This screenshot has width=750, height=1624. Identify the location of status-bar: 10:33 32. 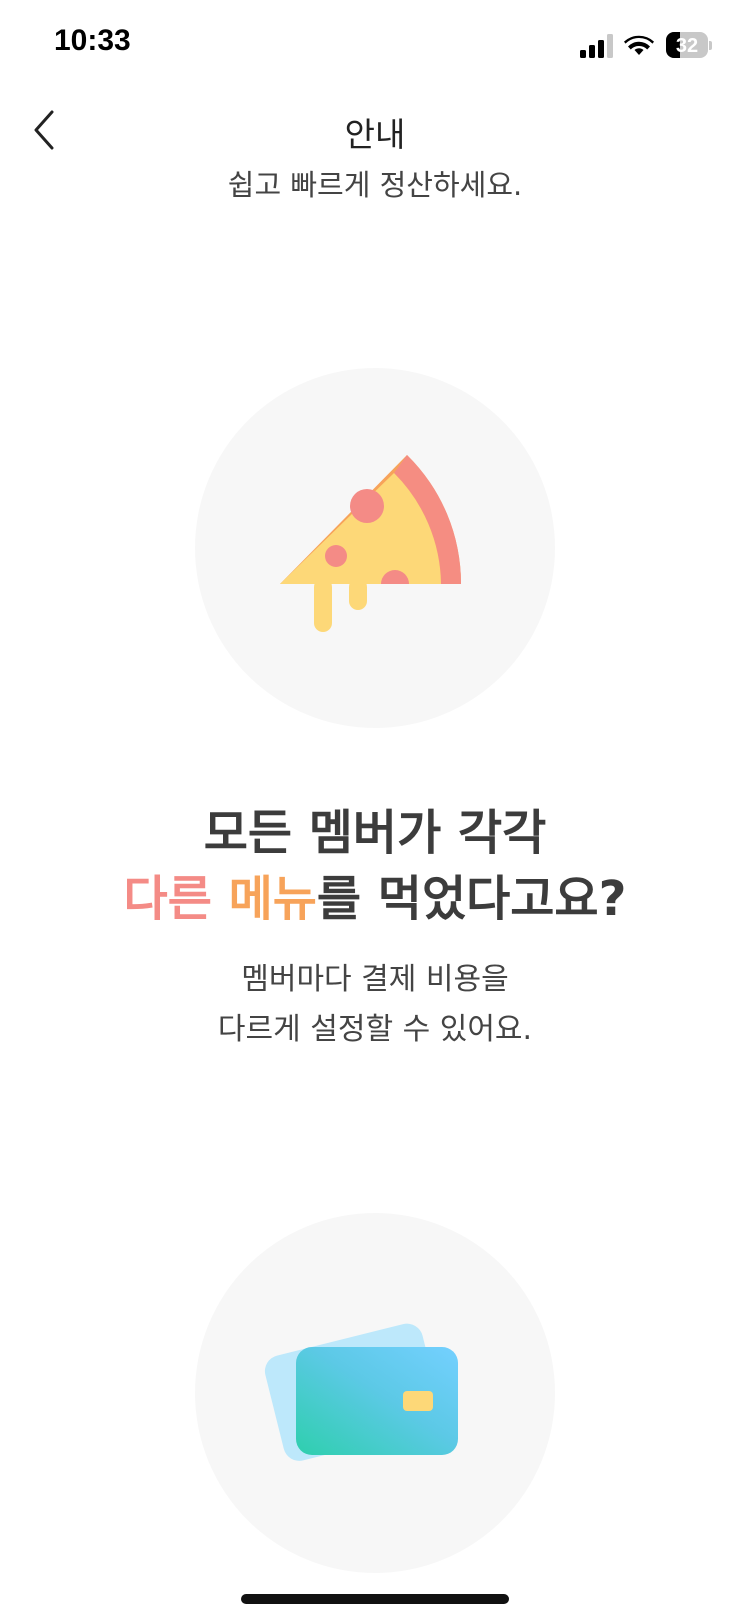
(375, 45).